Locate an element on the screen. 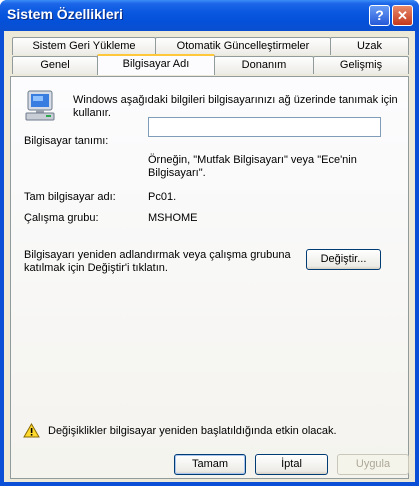 This screenshot has height=486, width=419. window-title: Sistem Özellikleri is located at coordinates (65, 14).